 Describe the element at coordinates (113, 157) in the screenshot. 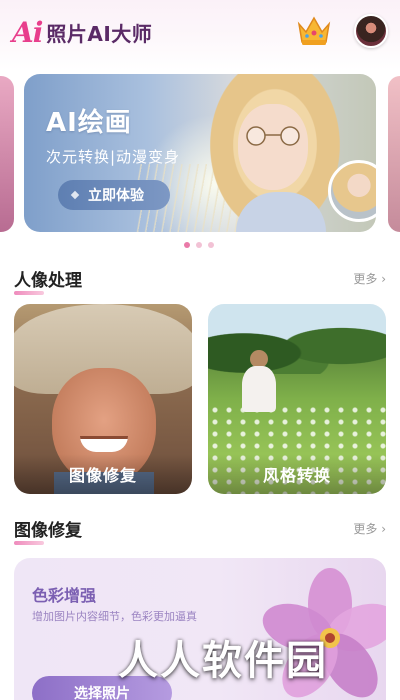

I see `banner-subtitle: 次元转换|动漫变身` at that location.